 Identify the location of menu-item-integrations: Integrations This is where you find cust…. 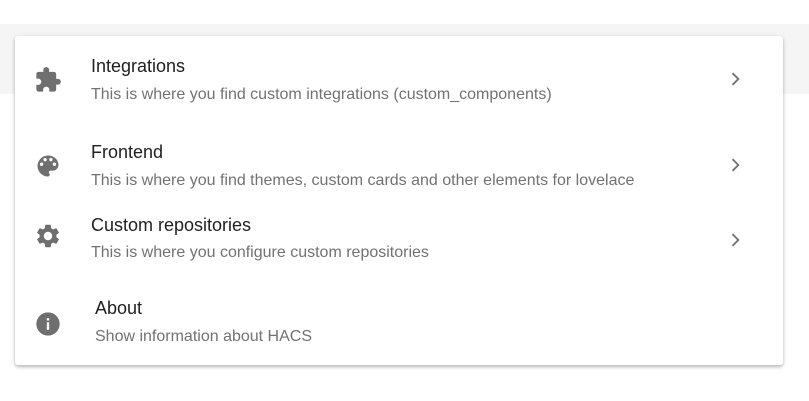
(399, 84).